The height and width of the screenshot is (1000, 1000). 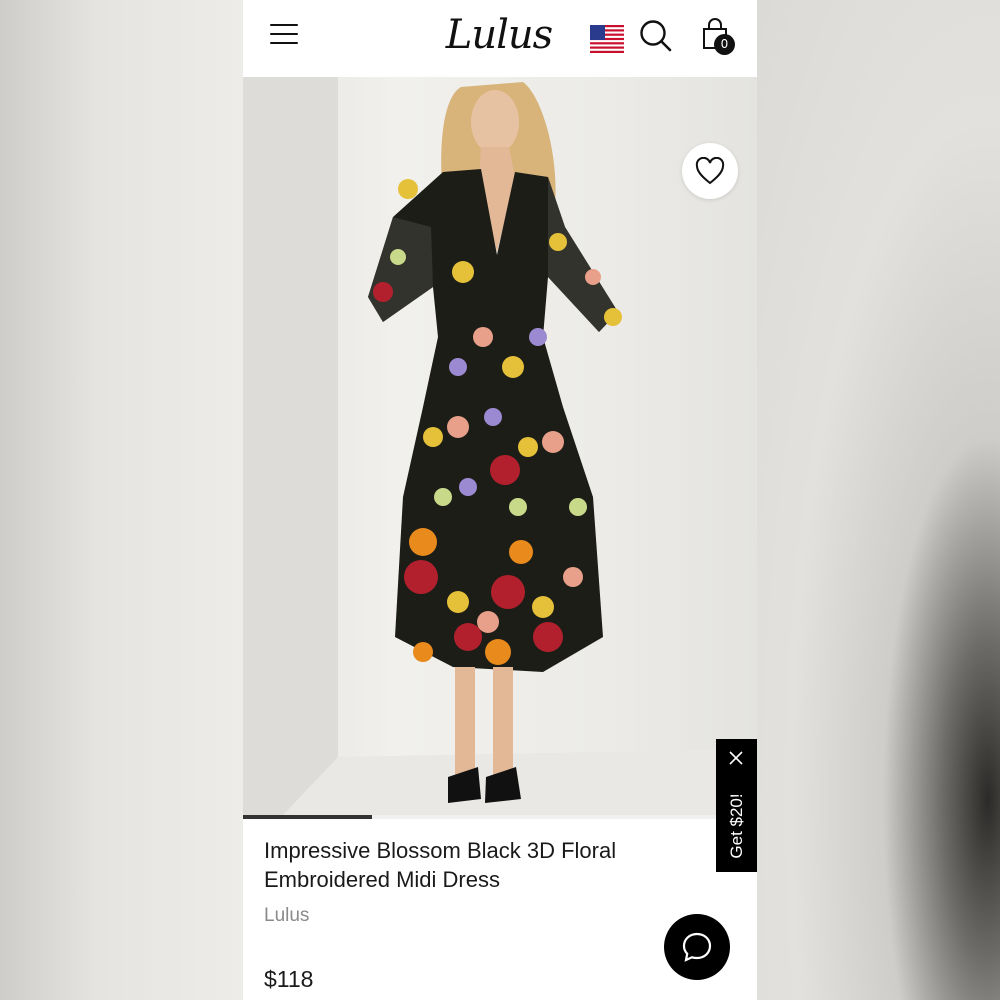 What do you see at coordinates (307, 817) in the screenshot?
I see `gallery-progress-fill` at bounding box center [307, 817].